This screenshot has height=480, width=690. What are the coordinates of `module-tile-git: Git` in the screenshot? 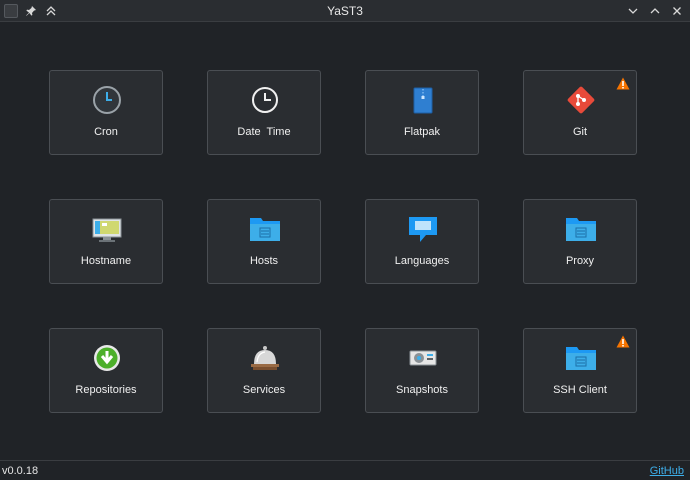 It's located at (580, 112).